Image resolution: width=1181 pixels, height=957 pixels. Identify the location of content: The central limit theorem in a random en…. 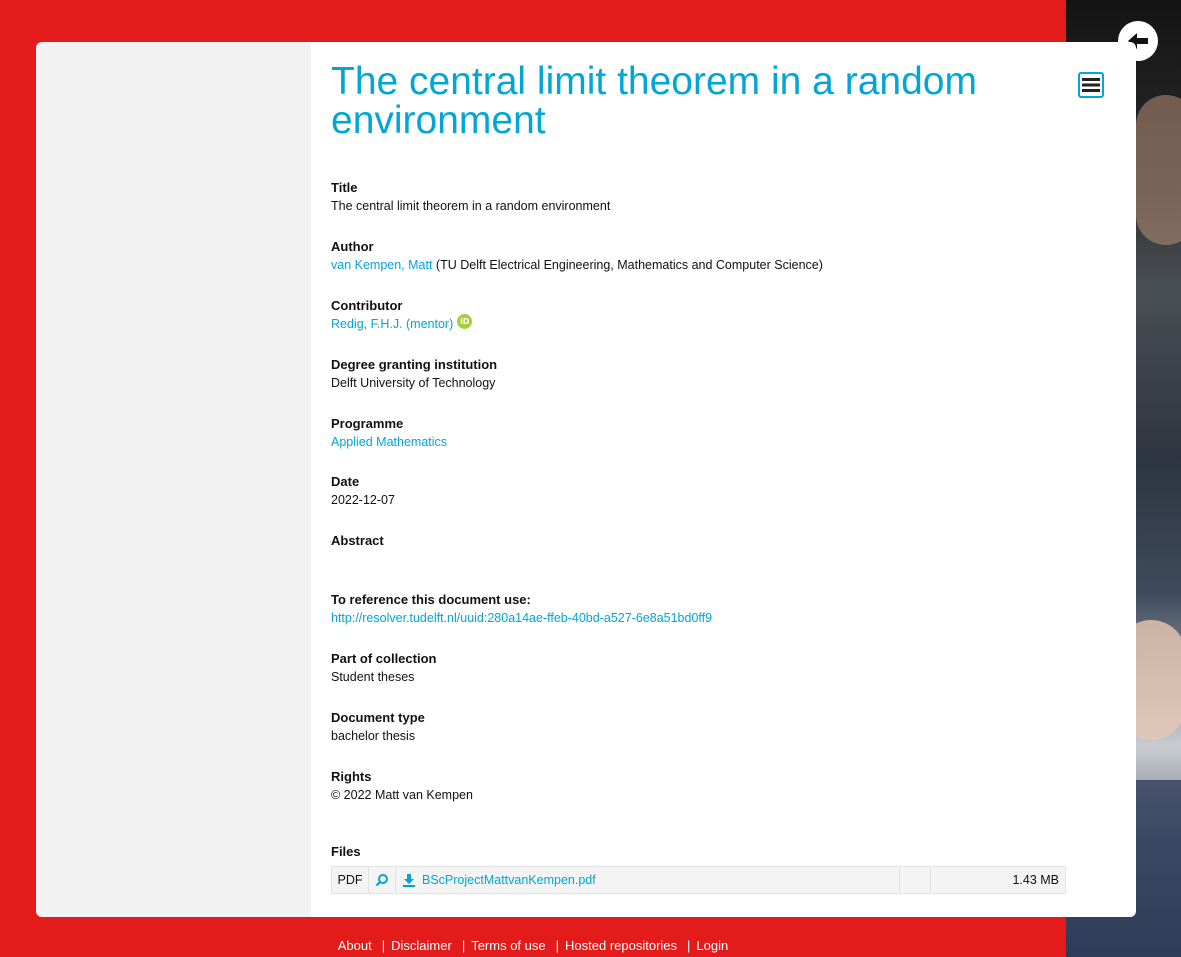
(711, 91).